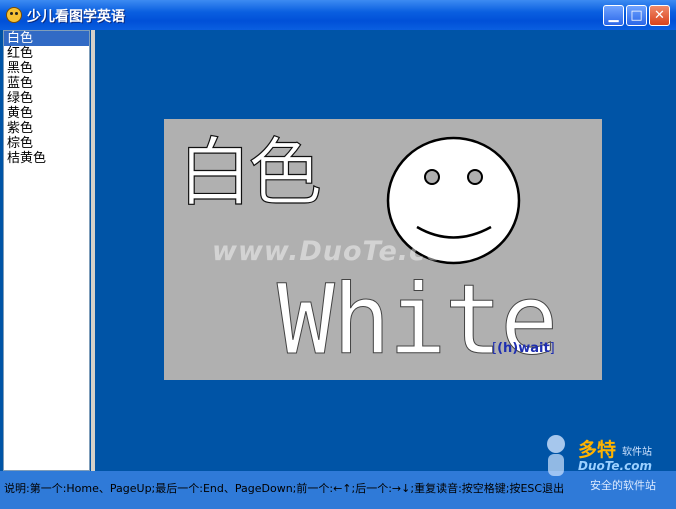  I want to click on watermark: www.DuoTe.com, so click(343, 251).